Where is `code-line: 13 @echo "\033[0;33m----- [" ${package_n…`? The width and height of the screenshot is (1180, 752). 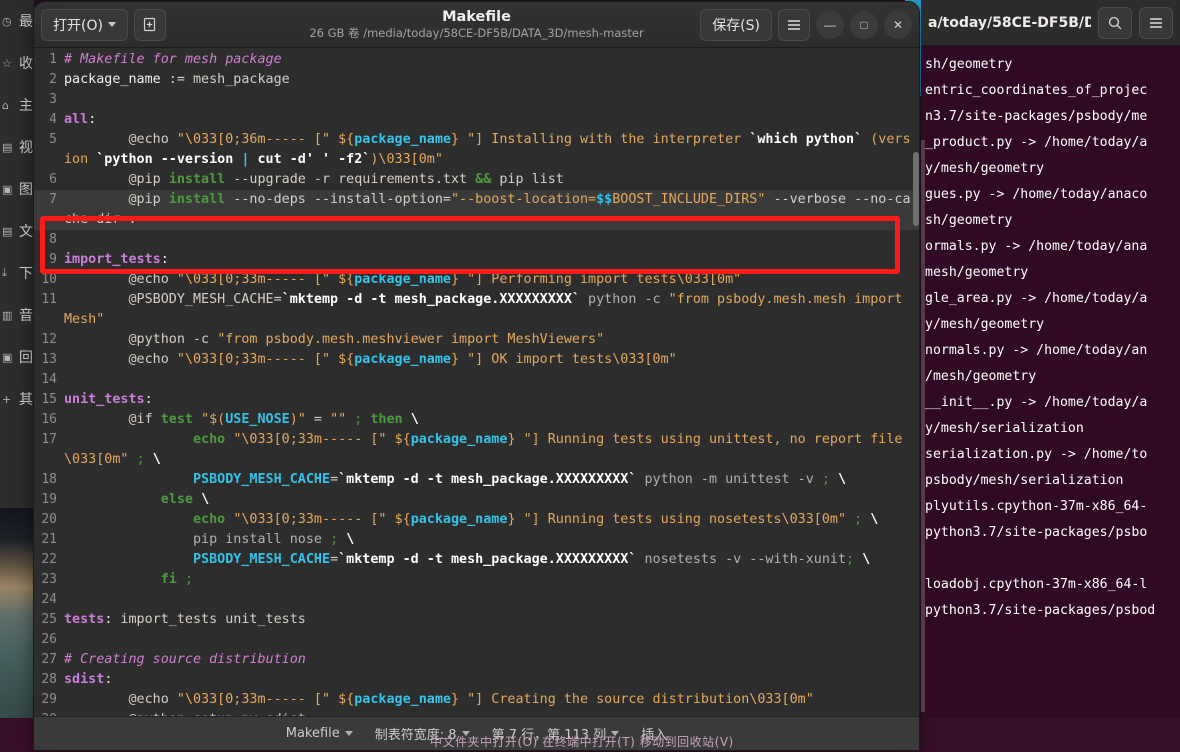
code-line: 13 @echo "\033[0;33m----- [" ${package_n… is located at coordinates (476, 360).